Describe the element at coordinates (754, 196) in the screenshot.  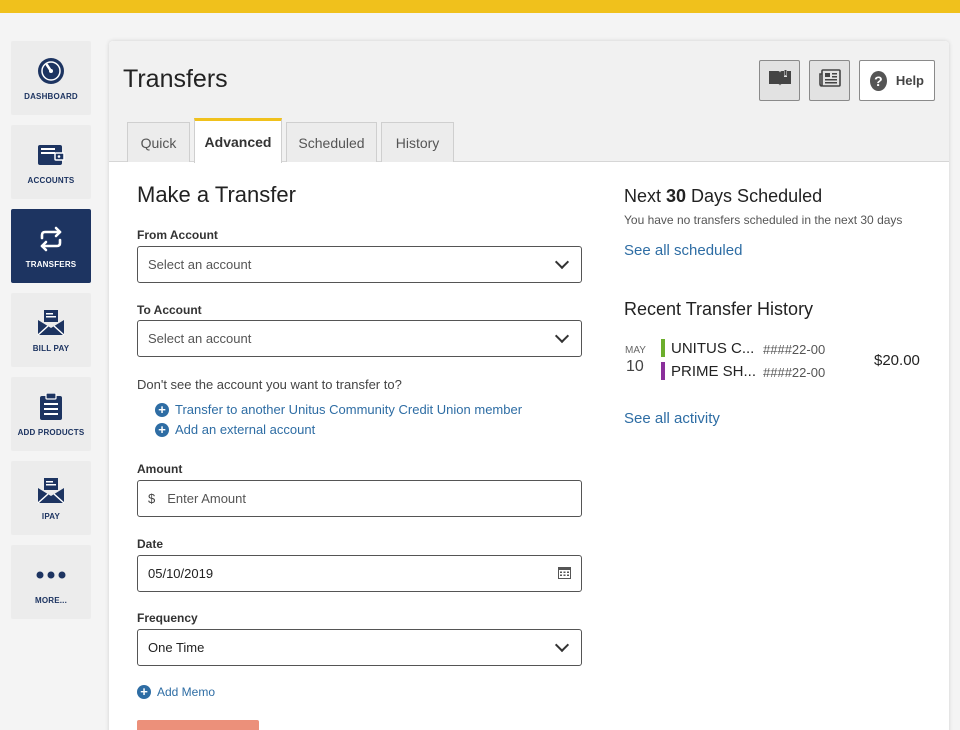
I see `scheduled-title-post: Days Scheduled` at that location.